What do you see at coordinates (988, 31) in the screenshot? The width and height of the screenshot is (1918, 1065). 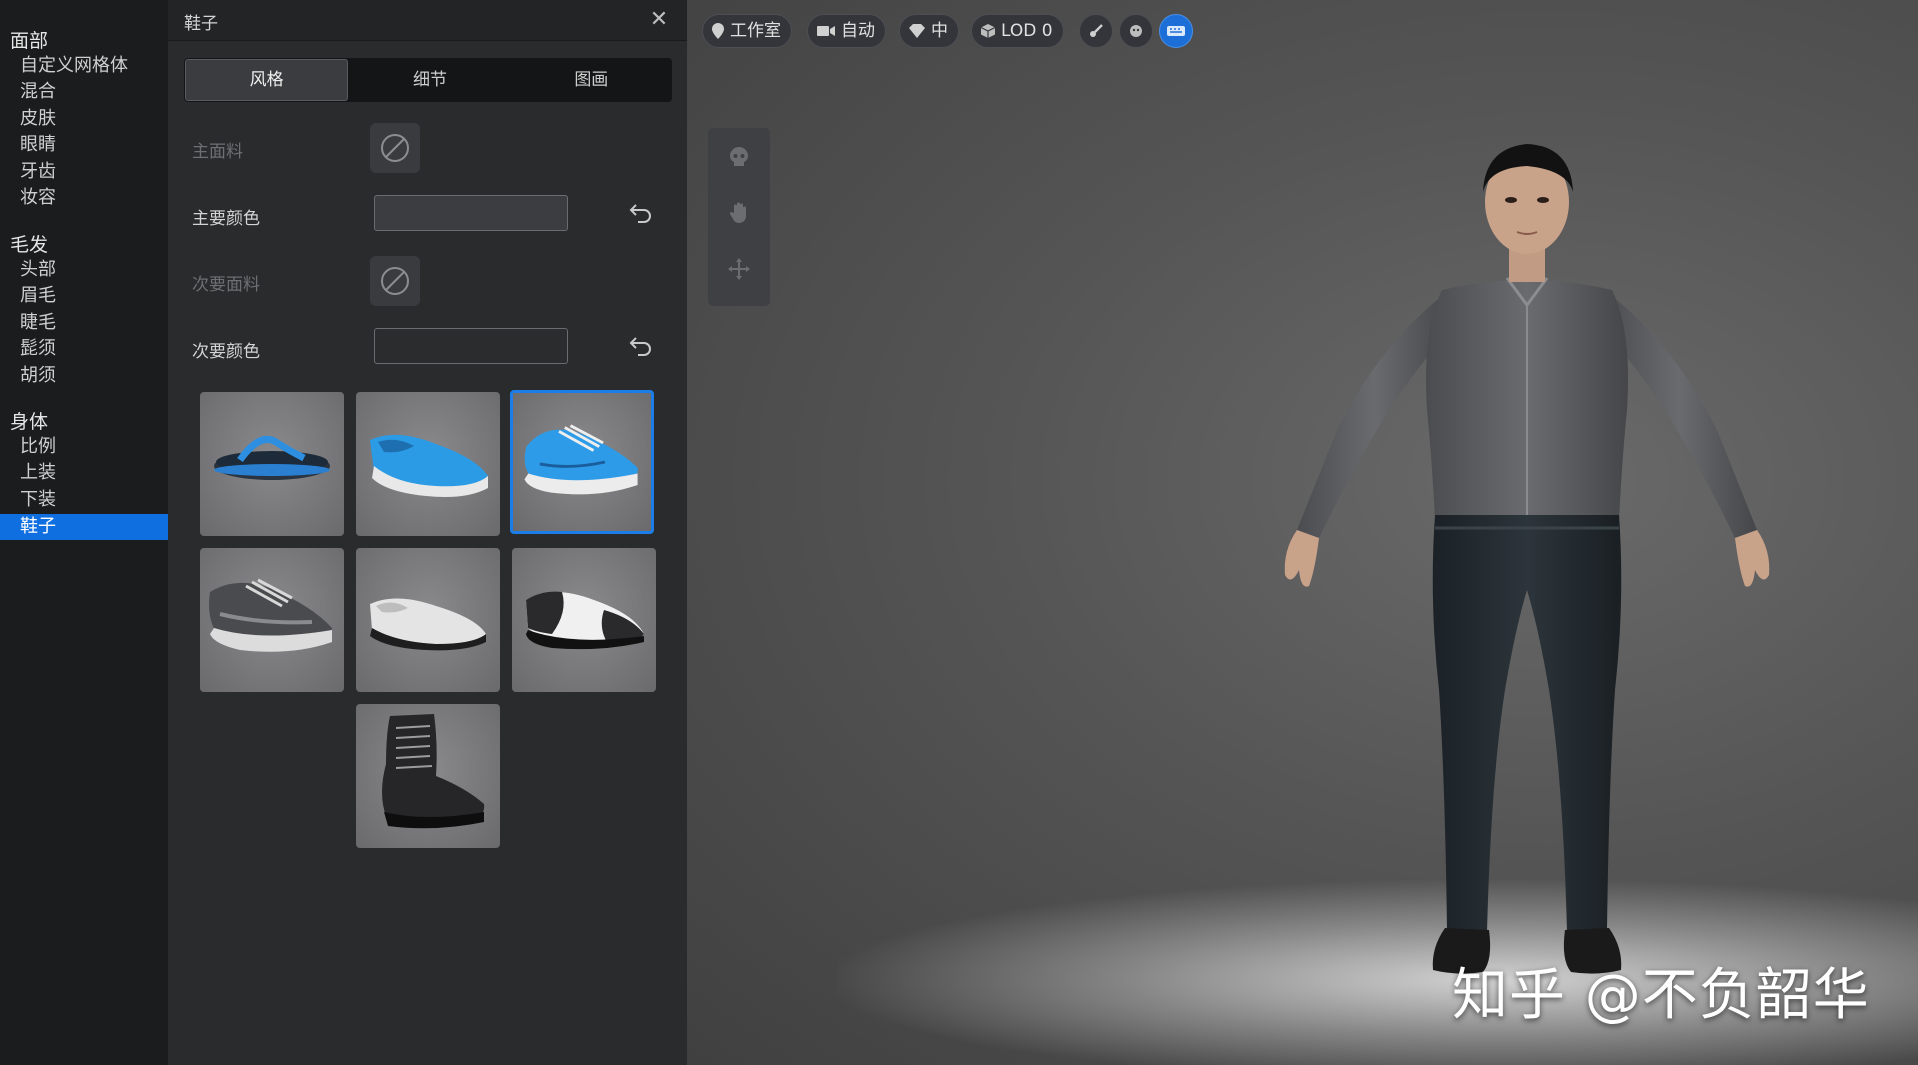 I see `cube-icon` at bounding box center [988, 31].